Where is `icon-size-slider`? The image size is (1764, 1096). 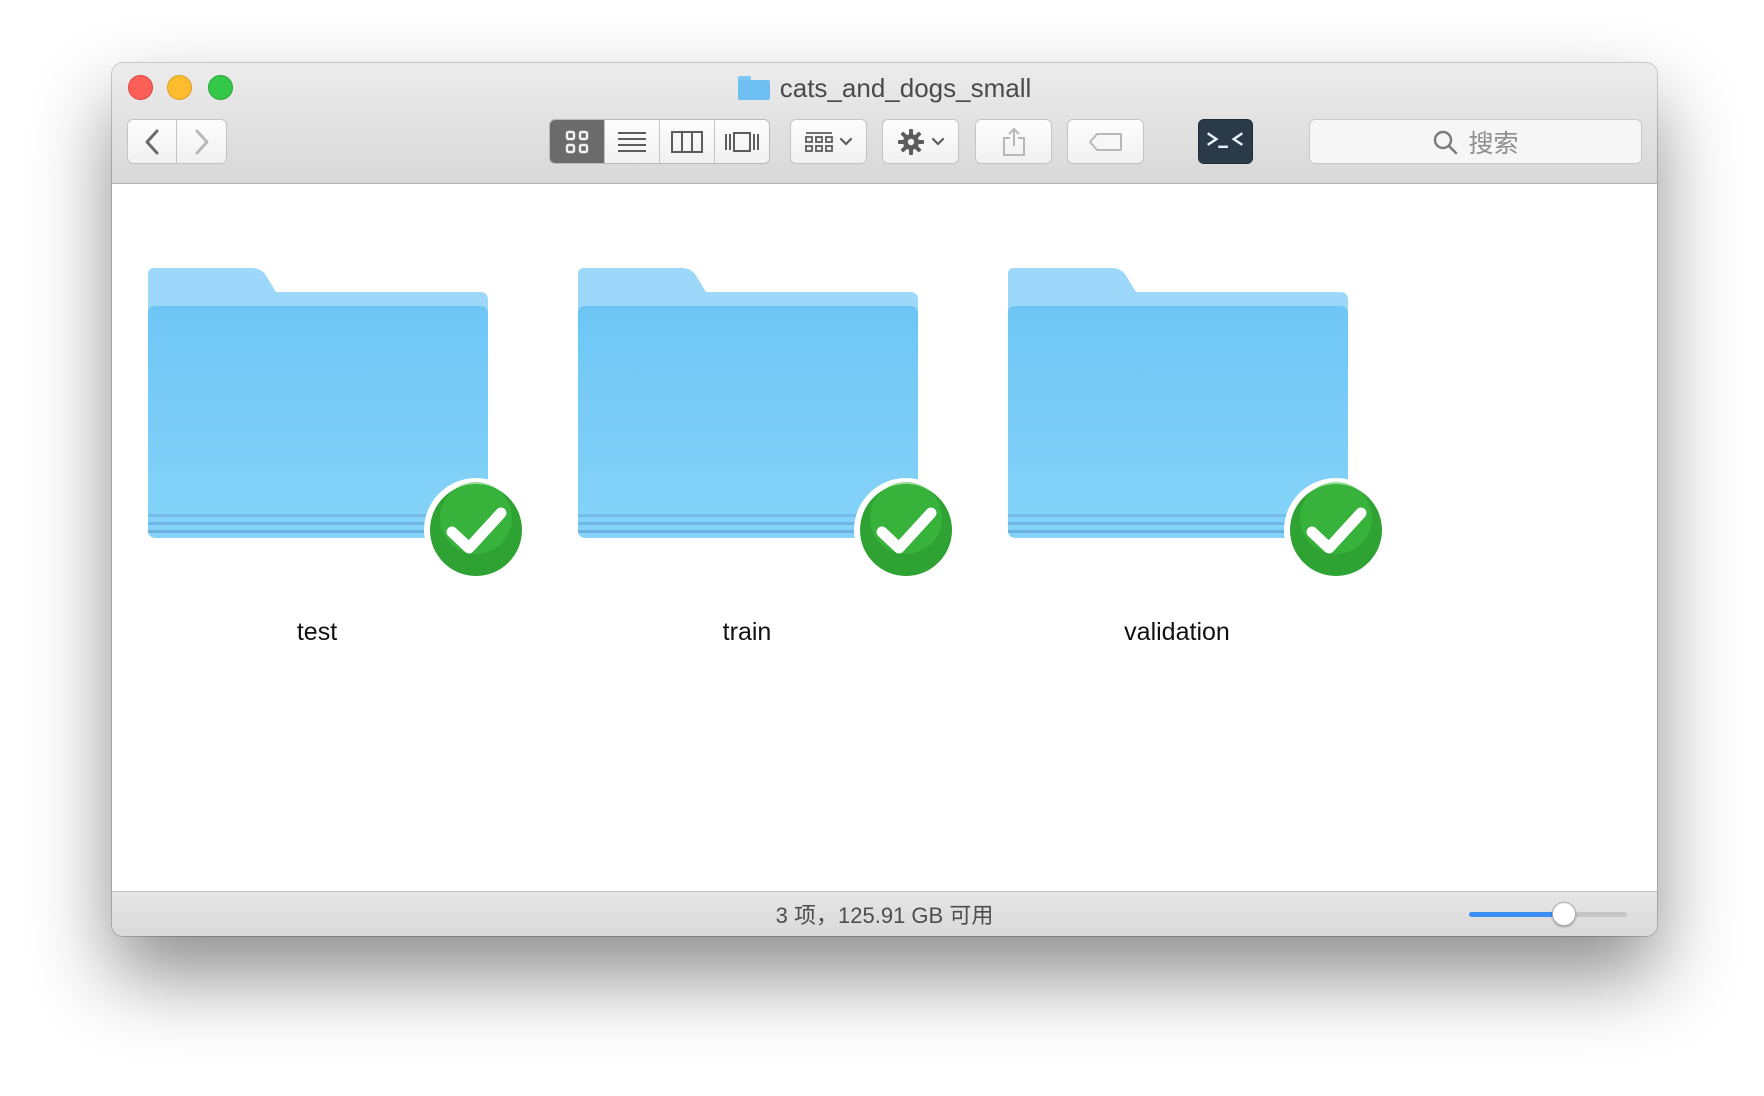 icon-size-slider is located at coordinates (1548, 914).